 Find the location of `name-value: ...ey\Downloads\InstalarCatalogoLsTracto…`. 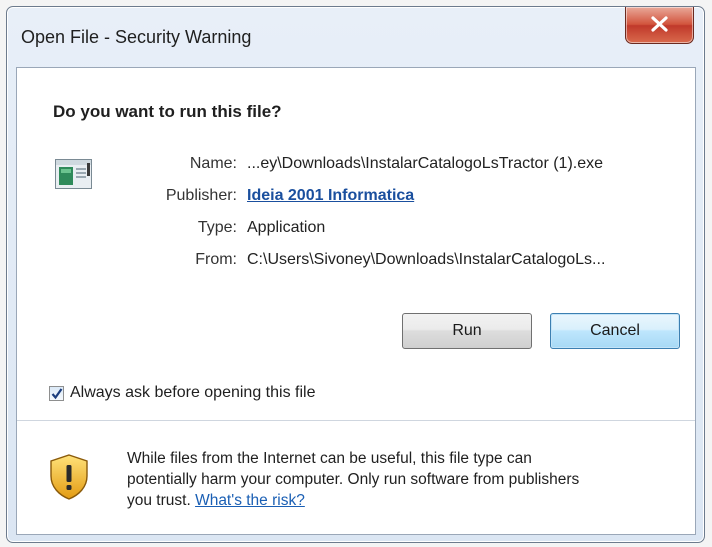

name-value: ...ey\Downloads\InstalarCatalogoLsTracto… is located at coordinates (425, 163).